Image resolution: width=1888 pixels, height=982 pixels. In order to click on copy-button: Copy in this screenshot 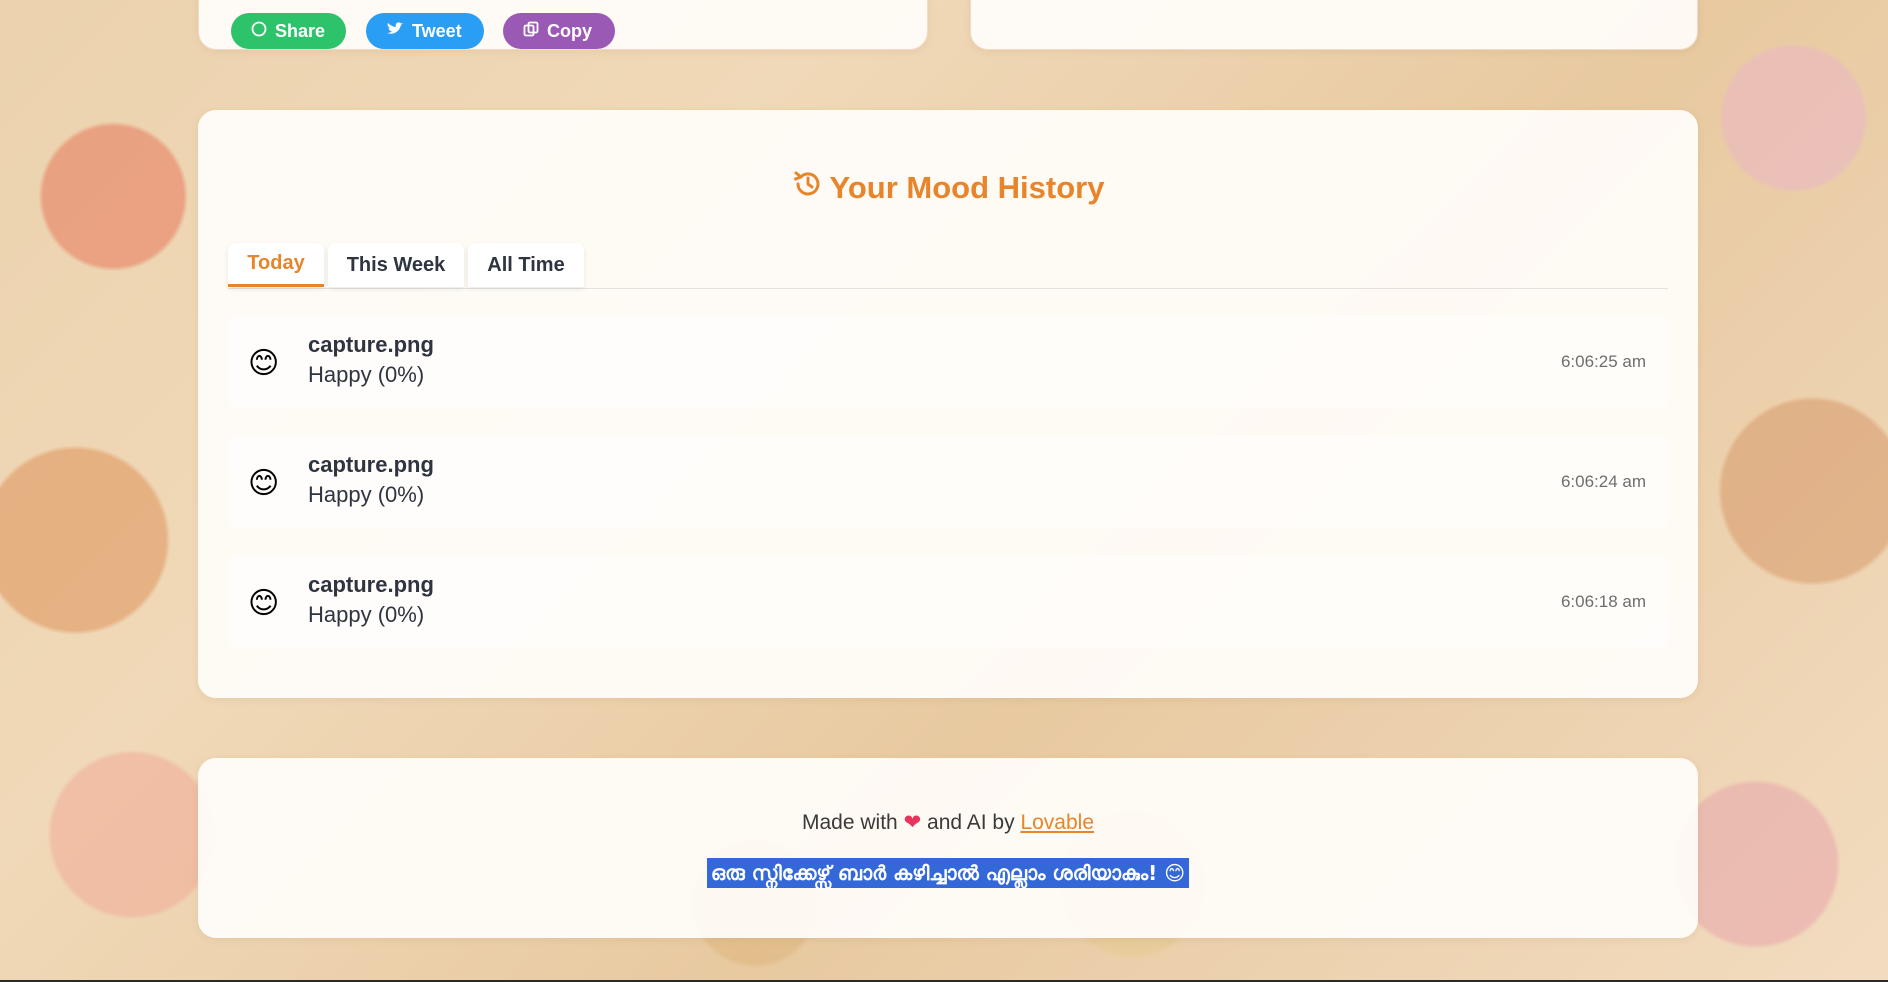, I will do `click(559, 31)`.